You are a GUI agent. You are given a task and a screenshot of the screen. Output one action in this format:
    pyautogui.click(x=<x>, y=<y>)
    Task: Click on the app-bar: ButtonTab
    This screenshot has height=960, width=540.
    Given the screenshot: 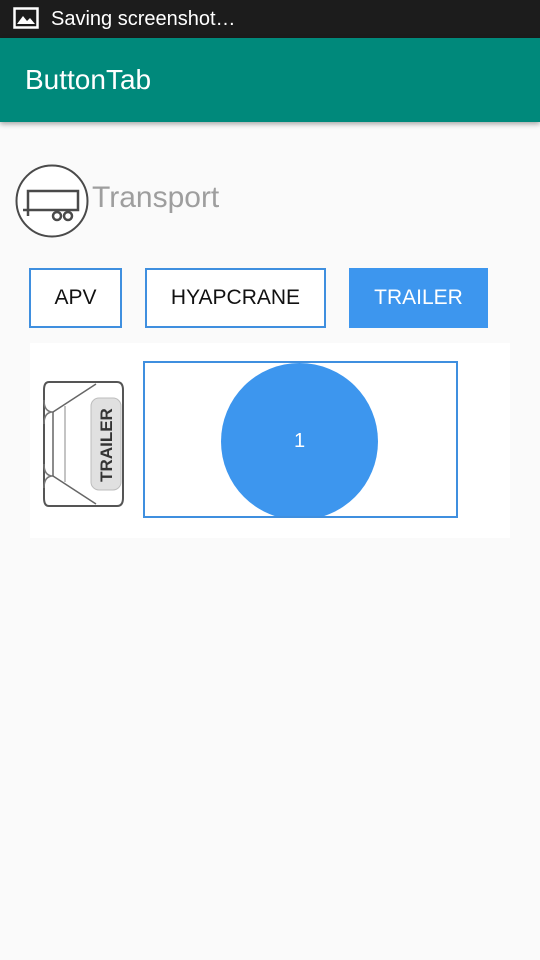 What is the action you would take?
    pyautogui.click(x=270, y=80)
    